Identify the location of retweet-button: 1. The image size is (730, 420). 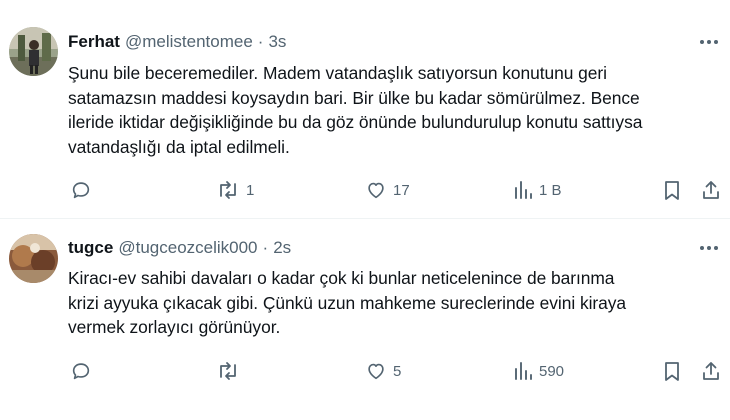
(235, 190).